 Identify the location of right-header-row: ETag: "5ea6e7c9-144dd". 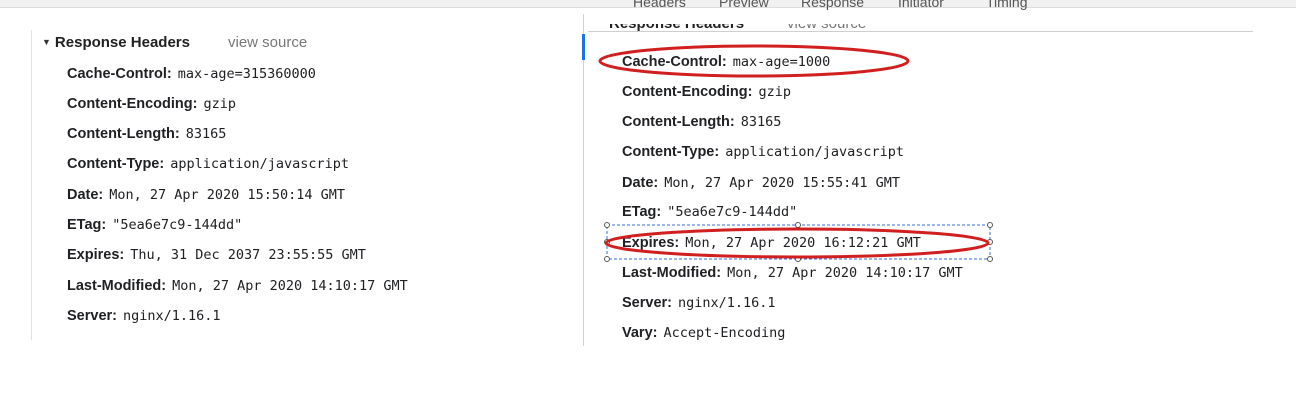
(709, 212).